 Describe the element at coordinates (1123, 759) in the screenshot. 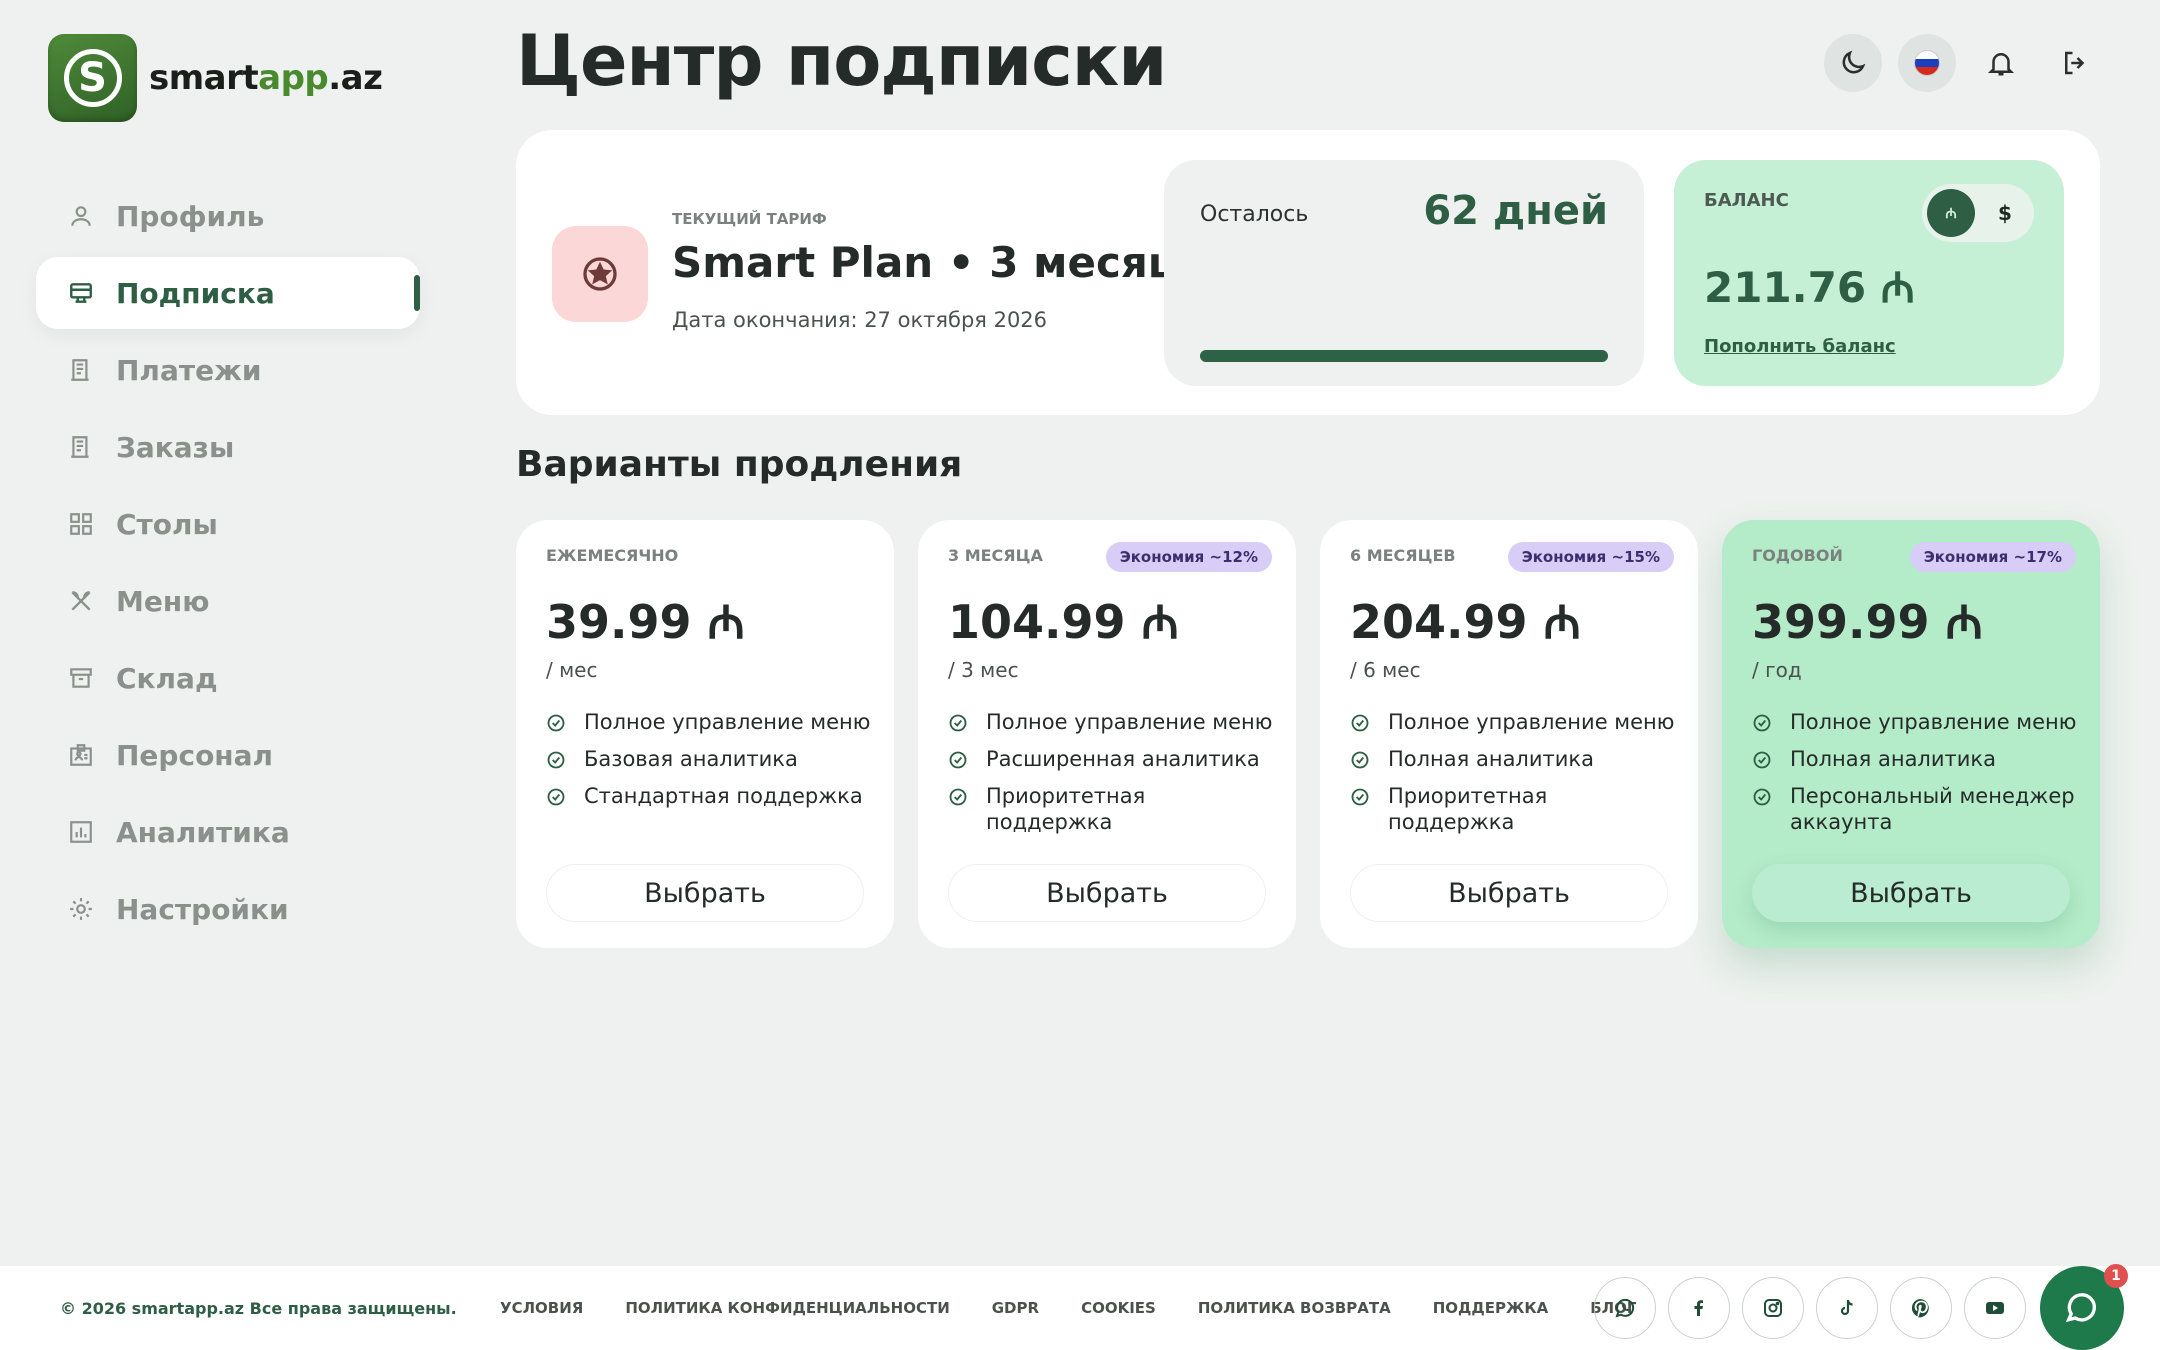

I see `feature-text: Расширенная аналитика` at that location.